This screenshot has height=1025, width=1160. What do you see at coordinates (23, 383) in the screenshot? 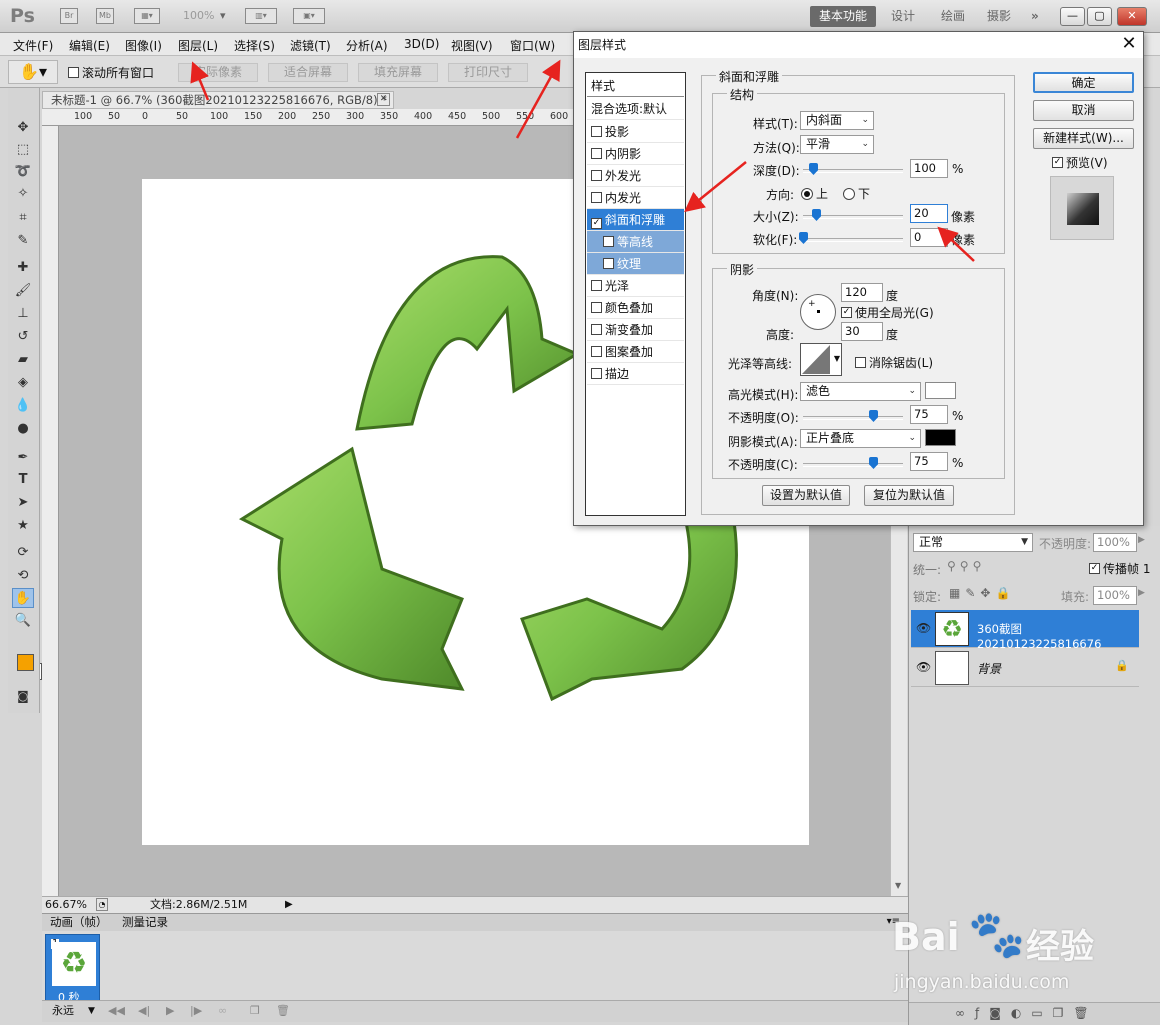
I see `paint-bucket-tool-icon: ◈` at bounding box center [23, 383].